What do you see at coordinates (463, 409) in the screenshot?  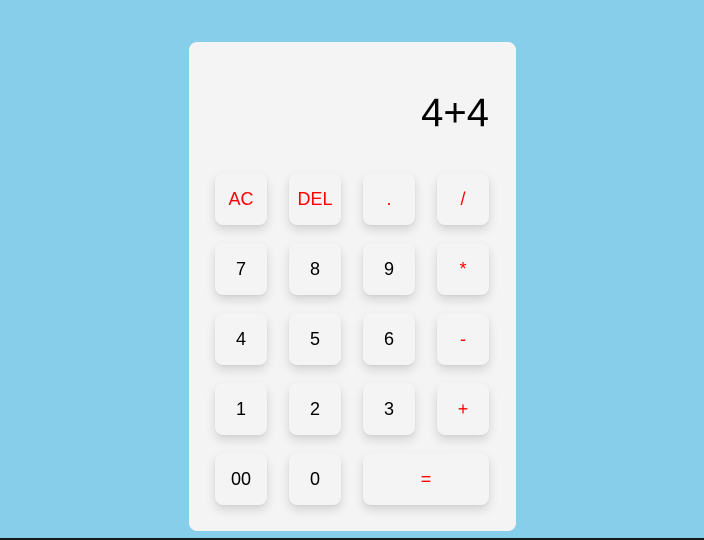 I see `plus-button: +` at bounding box center [463, 409].